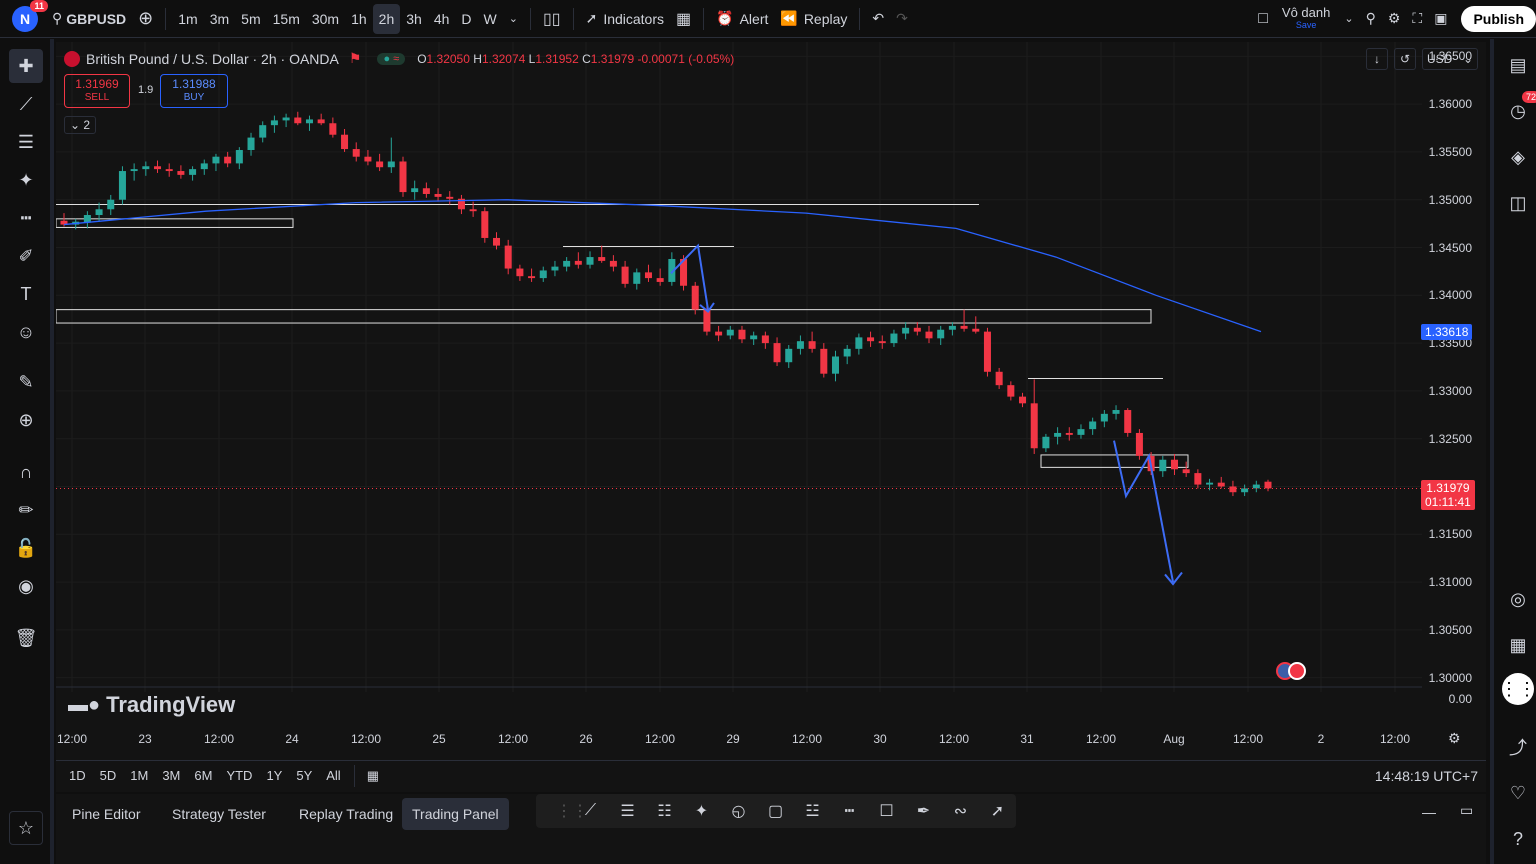 The height and width of the screenshot is (864, 1536). I want to click on indicators-button: ➚ Indicators, so click(625, 19).